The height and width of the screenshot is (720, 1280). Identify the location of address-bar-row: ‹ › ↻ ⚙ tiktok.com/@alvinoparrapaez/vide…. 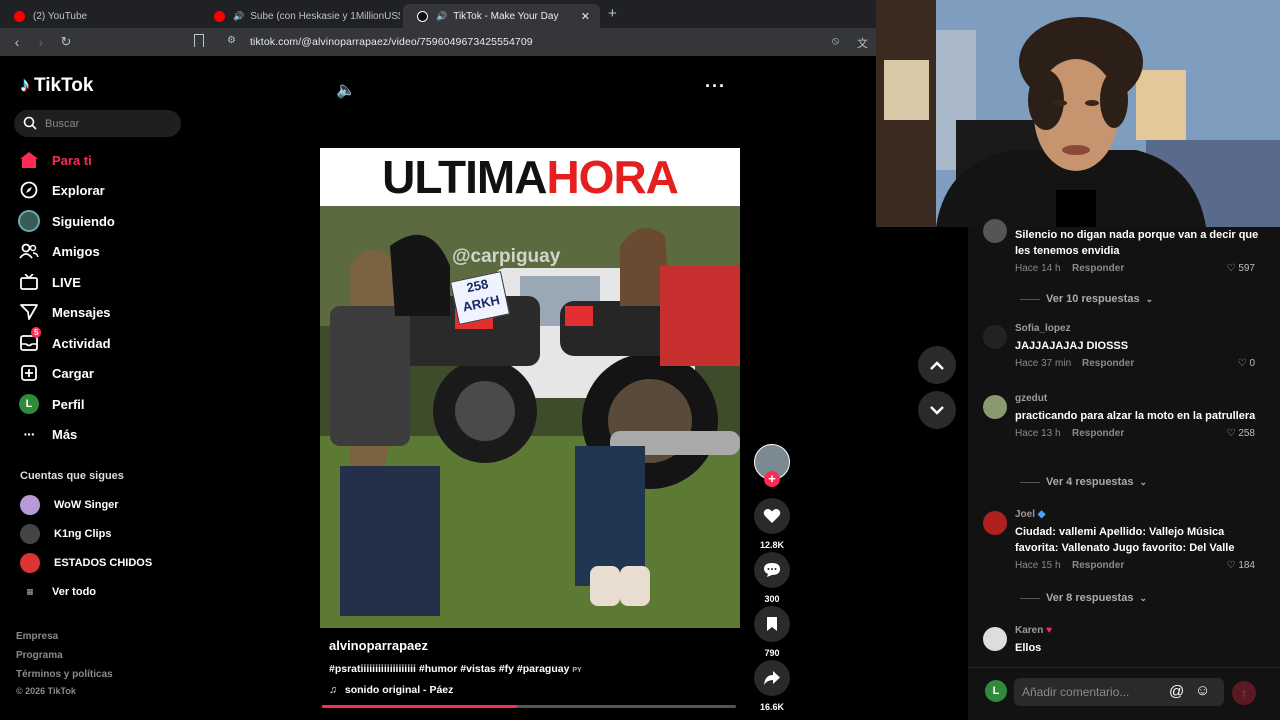
(438, 42).